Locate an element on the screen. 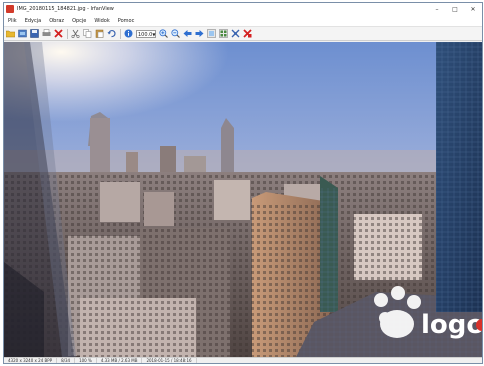  window-controls: – □ ✕ is located at coordinates (455, 9).